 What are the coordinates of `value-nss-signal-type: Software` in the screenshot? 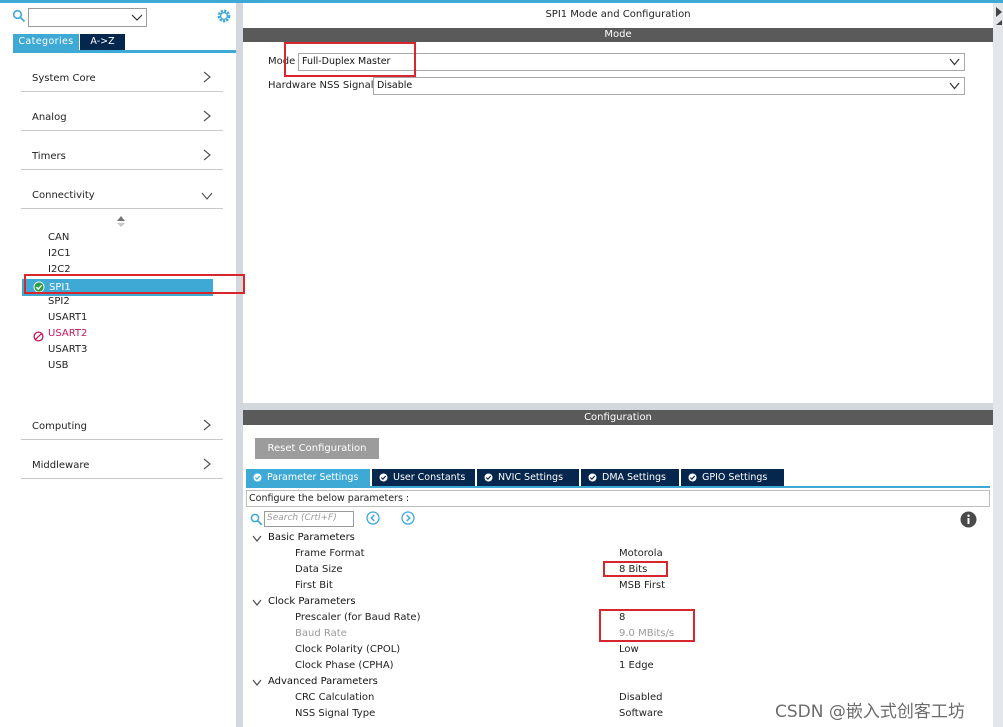 It's located at (641, 713).